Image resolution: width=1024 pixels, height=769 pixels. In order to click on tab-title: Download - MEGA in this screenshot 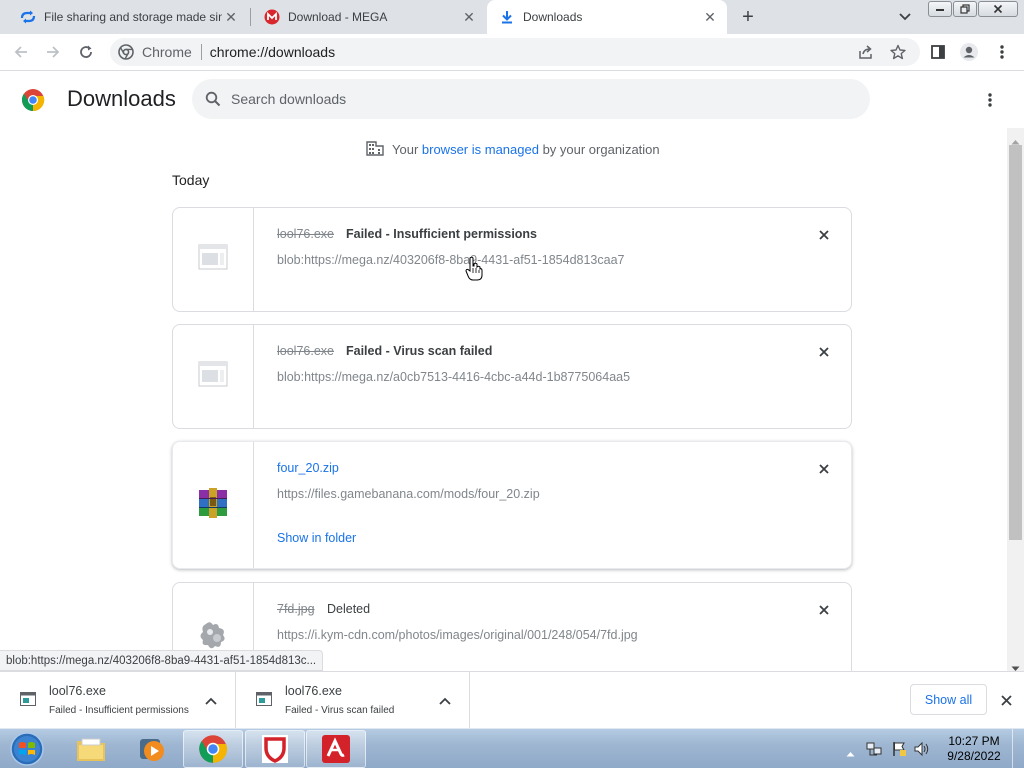, I will do `click(338, 17)`.